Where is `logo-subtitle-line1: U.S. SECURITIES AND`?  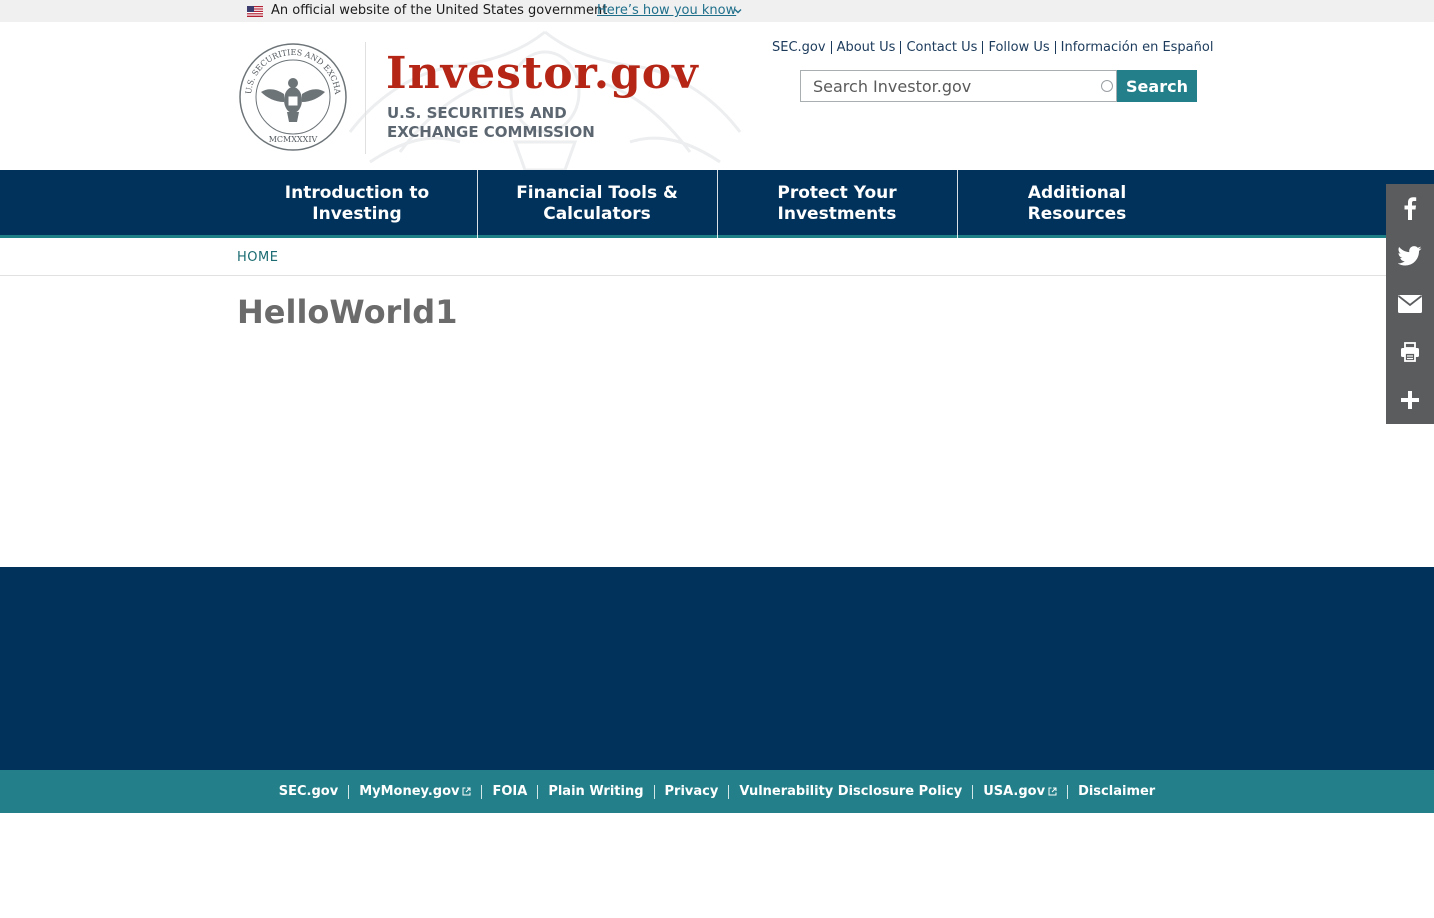 logo-subtitle-line1: U.S. SECURITIES AND is located at coordinates (477, 113).